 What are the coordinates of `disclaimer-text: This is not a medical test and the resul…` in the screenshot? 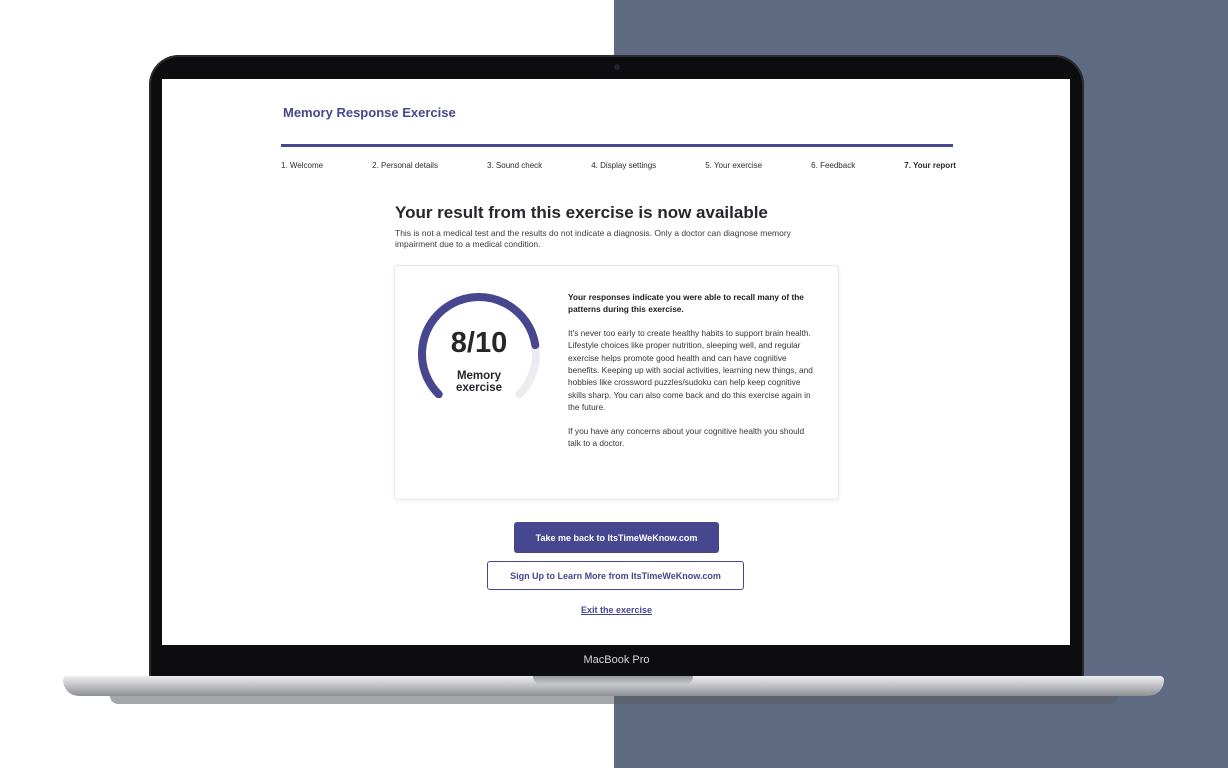 It's located at (593, 238).